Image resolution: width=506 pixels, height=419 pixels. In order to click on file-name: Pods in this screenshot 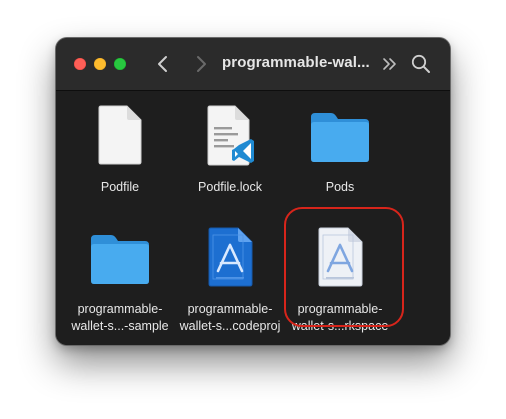, I will do `click(340, 187)`.